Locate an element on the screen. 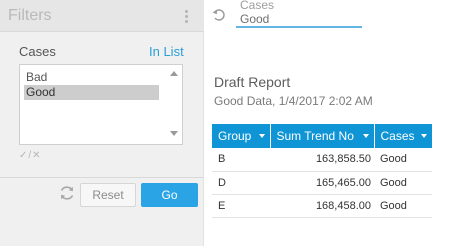 This screenshot has width=474, height=246. table-cell-group: D is located at coordinates (241, 183).